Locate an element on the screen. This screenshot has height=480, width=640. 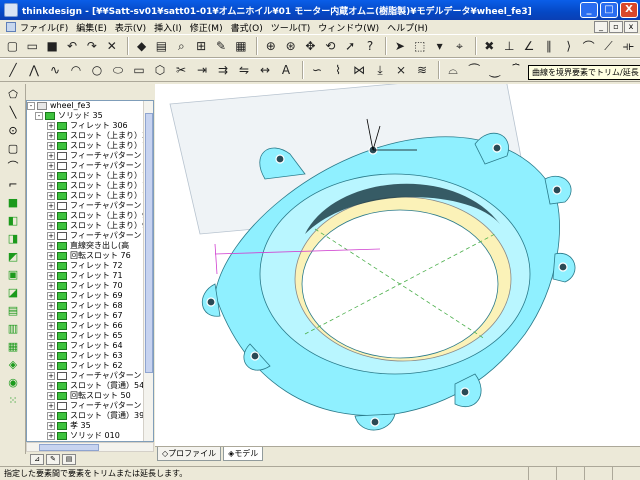
menu-tools: ツール(T) is located at coordinates (291, 27).